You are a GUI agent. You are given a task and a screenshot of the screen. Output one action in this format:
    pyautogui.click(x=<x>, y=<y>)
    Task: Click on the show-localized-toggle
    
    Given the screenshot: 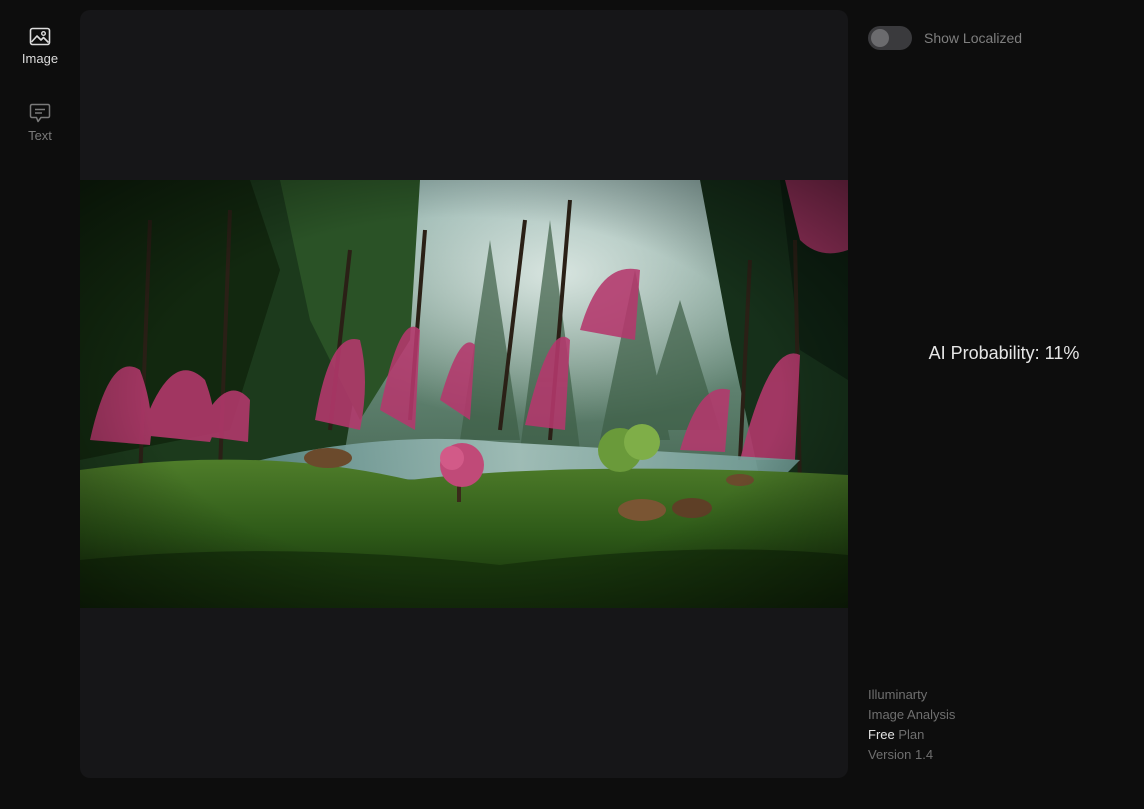 What is the action you would take?
    pyautogui.click(x=890, y=38)
    